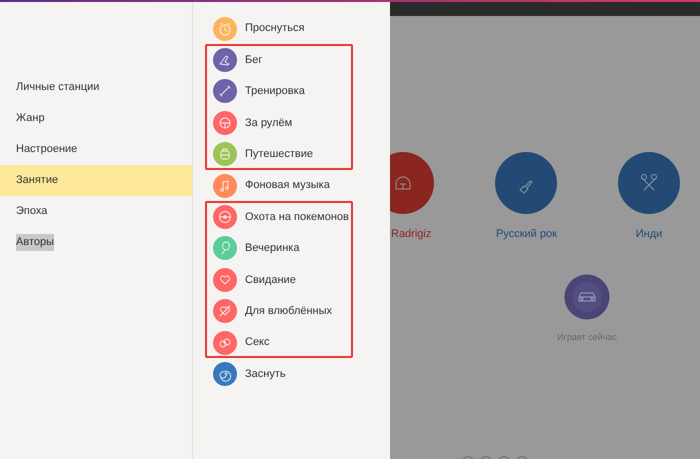 Image resolution: width=700 pixels, height=459 pixels. Describe the element at coordinates (411, 234) in the screenshot. I see `station-label: Radrigiz` at that location.